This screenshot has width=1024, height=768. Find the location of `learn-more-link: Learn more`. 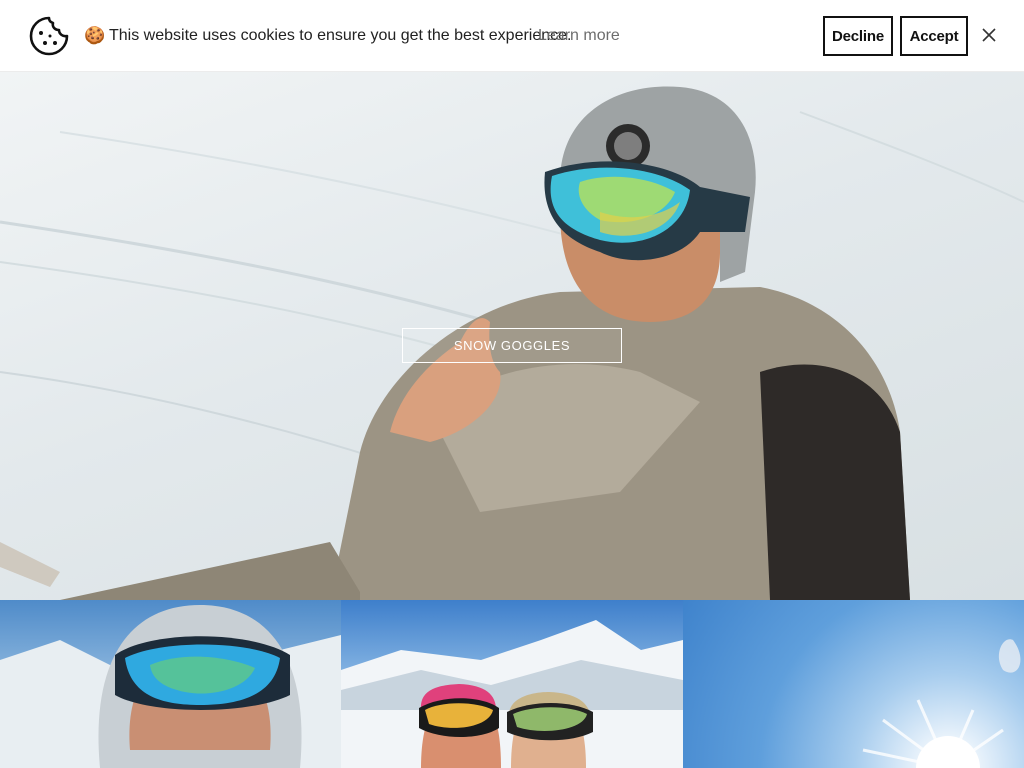

learn-more-link: Learn more is located at coordinates (579, 36).